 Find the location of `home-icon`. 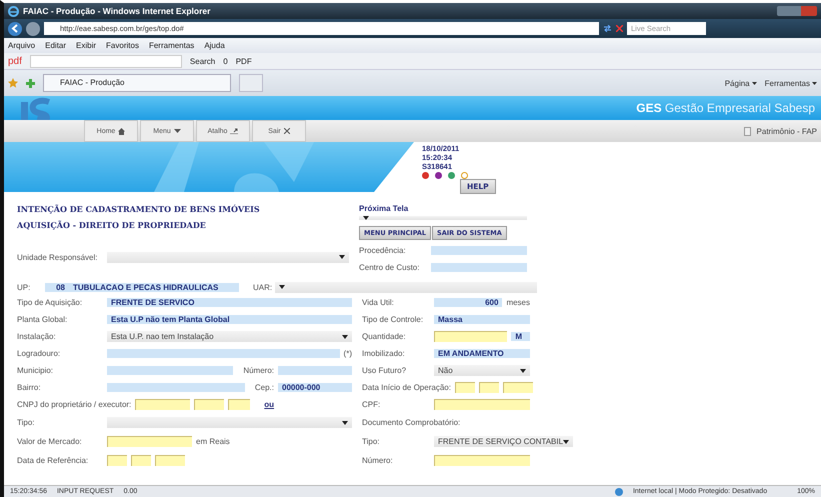

home-icon is located at coordinates (122, 131).